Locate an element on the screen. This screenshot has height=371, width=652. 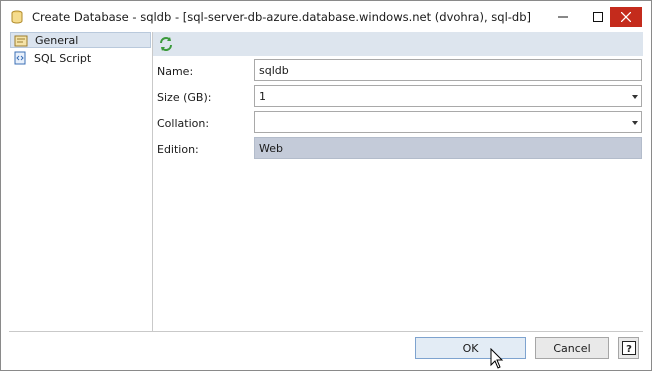
size-value: 1 is located at coordinates (262, 96).